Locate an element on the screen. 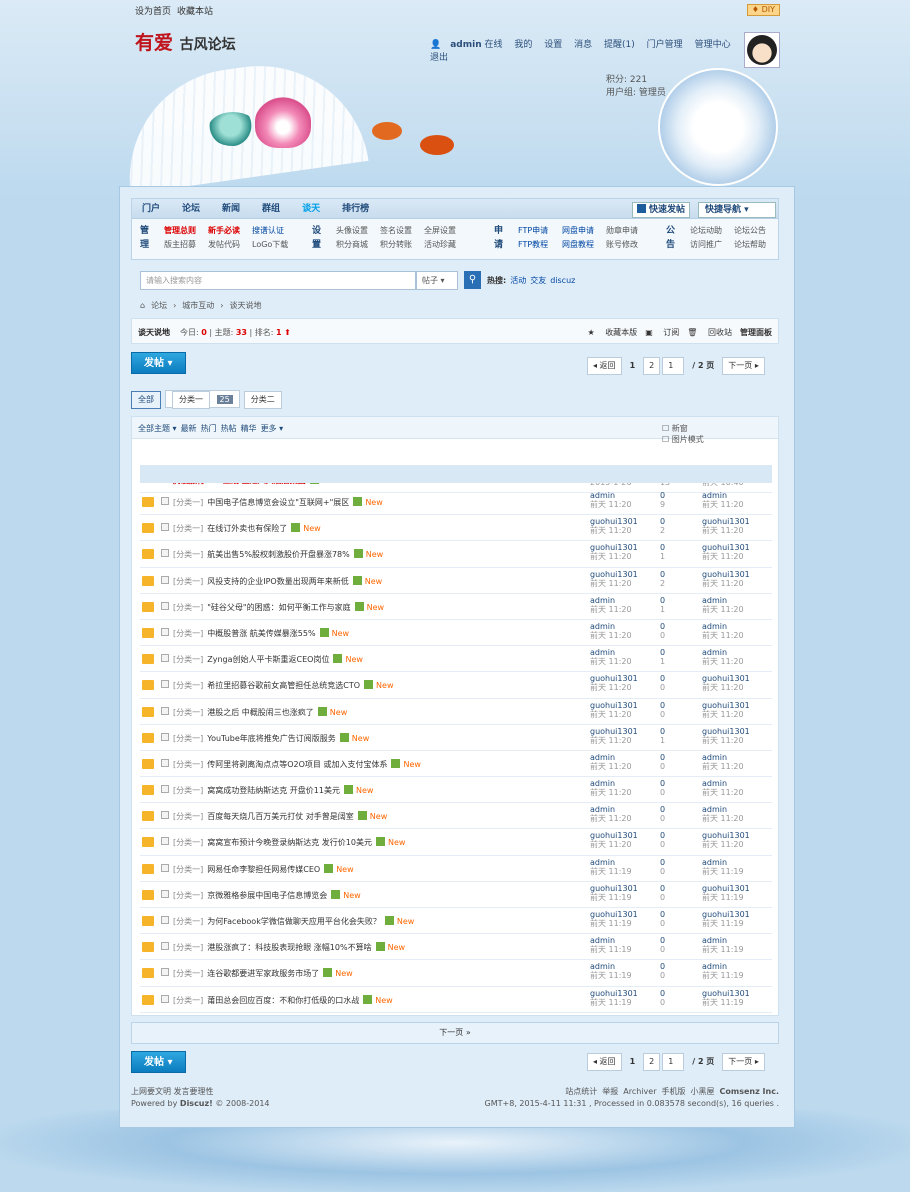 The height and width of the screenshot is (1192, 910). rss-link: ▣ 订阅 is located at coordinates (662, 332).